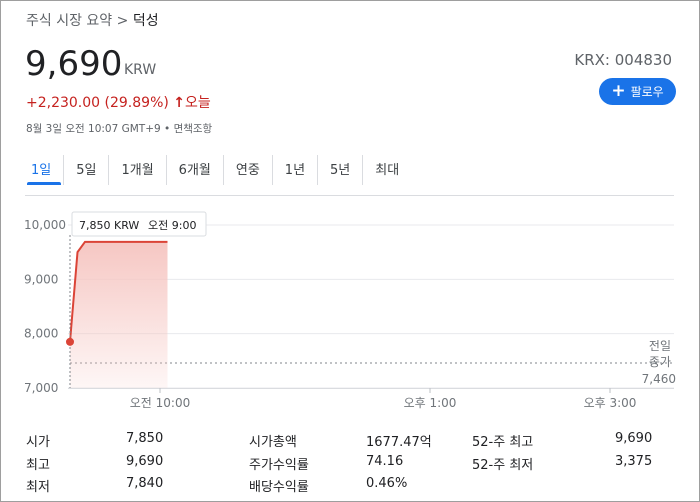  I want to click on previous-close-label: 종가, so click(660, 362).